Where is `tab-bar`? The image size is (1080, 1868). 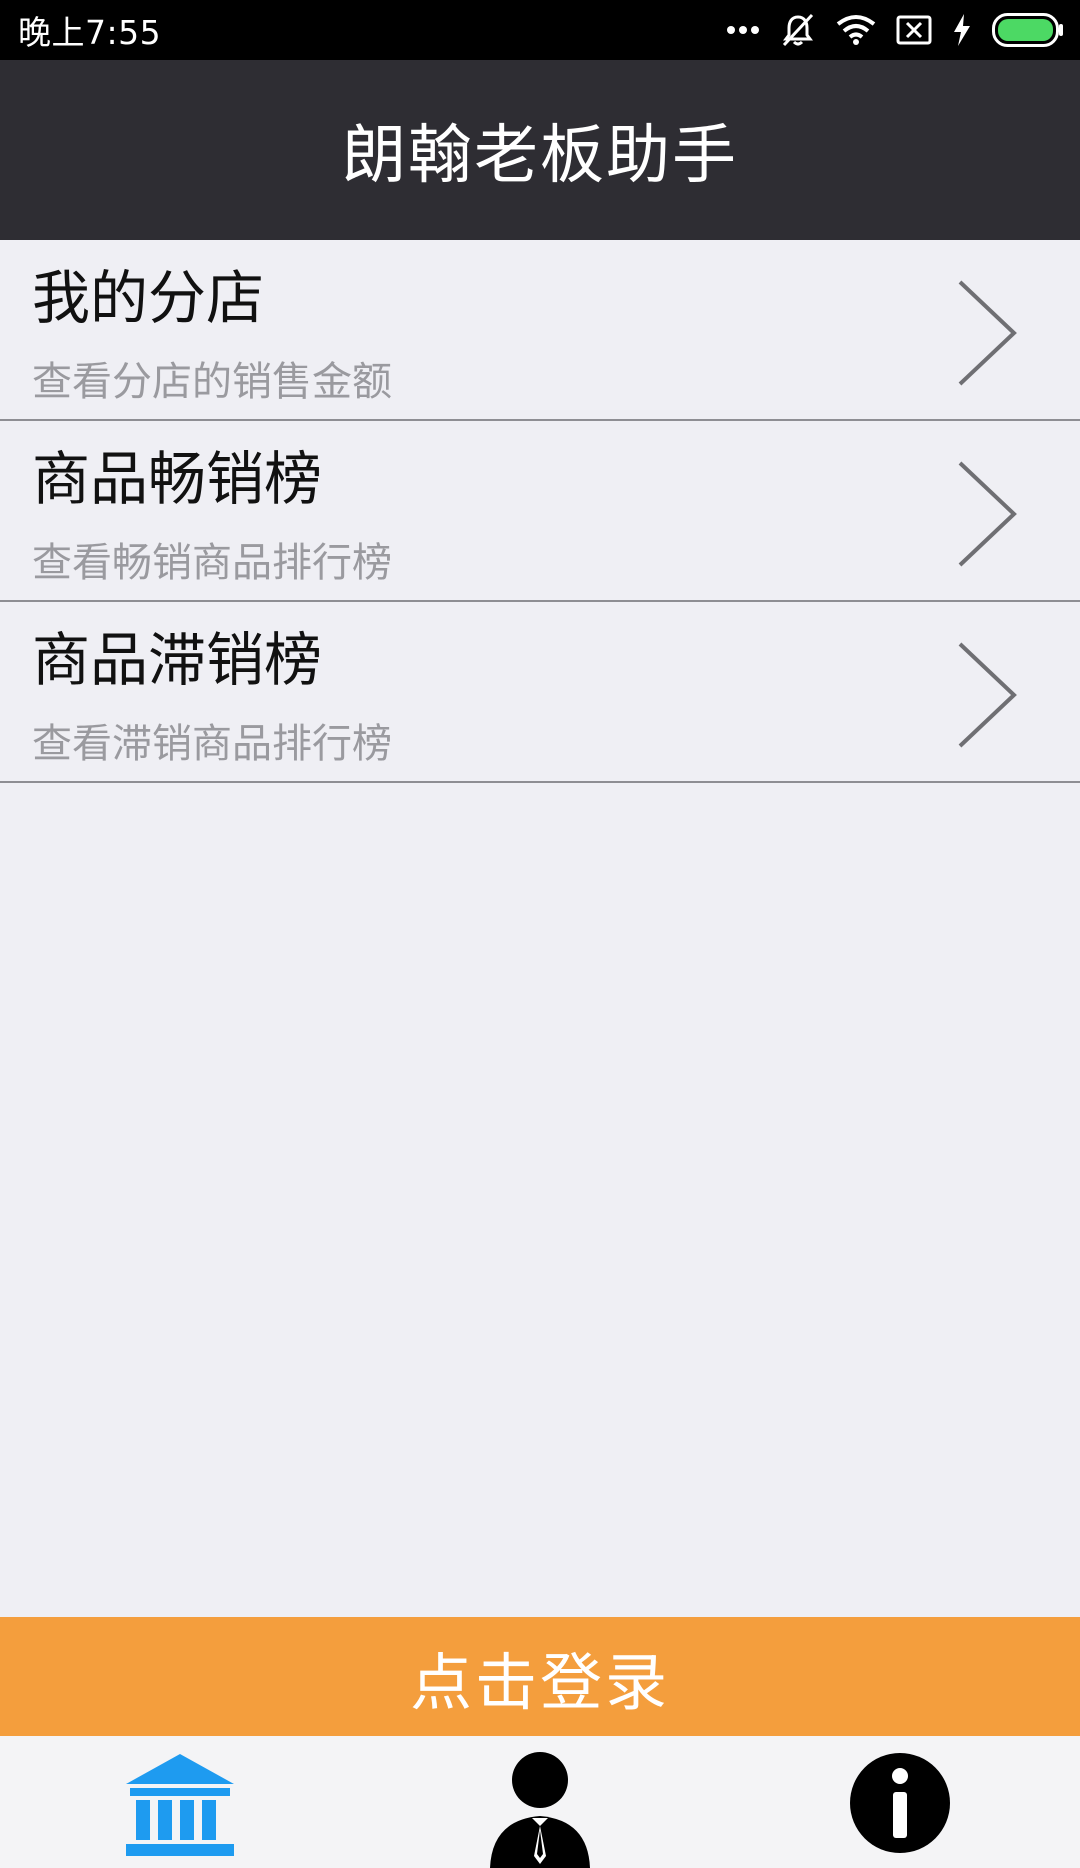
tab-bar is located at coordinates (540, 1802).